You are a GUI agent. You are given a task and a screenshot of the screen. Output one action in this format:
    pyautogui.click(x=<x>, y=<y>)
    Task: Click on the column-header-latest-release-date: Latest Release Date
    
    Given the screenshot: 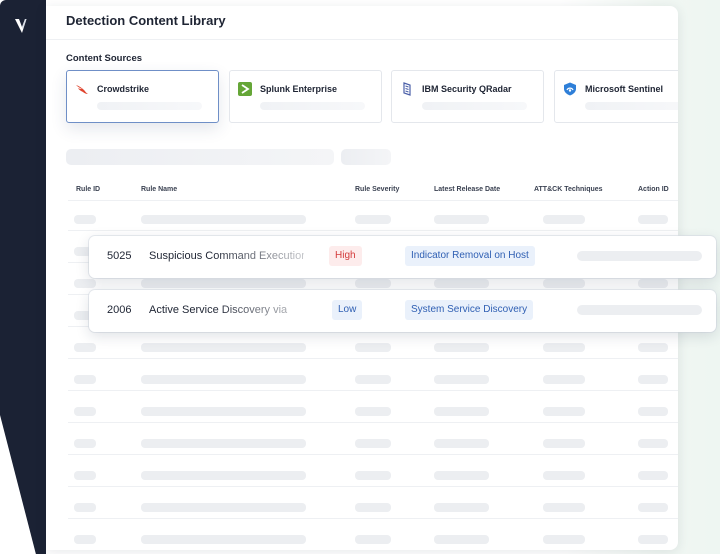 What is the action you would take?
    pyautogui.click(x=467, y=189)
    